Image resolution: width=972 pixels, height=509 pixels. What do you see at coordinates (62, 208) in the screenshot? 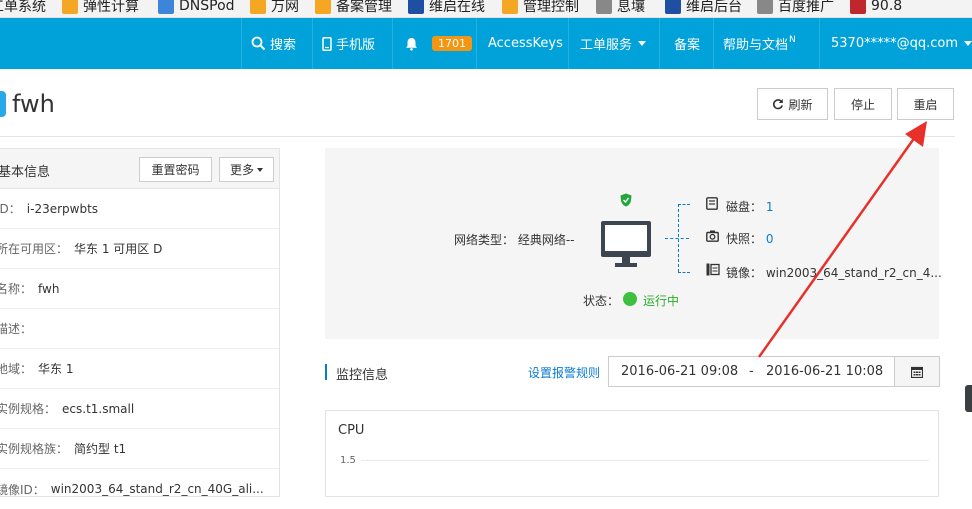
I see `info-value: i-23erpwbts` at bounding box center [62, 208].